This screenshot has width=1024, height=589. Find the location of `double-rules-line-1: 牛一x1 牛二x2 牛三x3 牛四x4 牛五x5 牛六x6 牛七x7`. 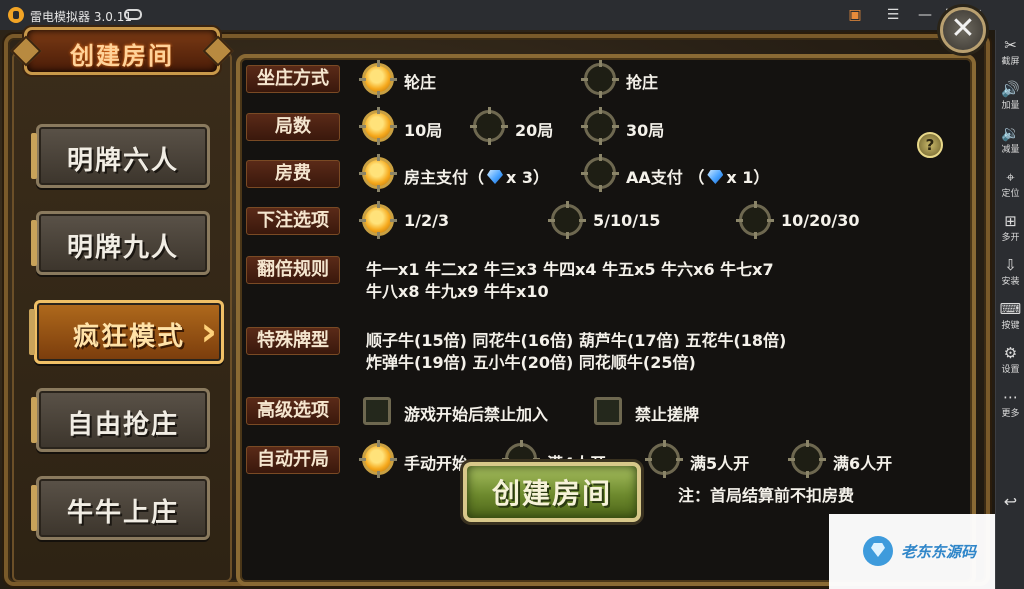

double-rules-line-1: 牛一x1 牛二x2 牛三x3 牛四x4 牛五x5 牛六x6 牛七x7 is located at coordinates (570, 269).